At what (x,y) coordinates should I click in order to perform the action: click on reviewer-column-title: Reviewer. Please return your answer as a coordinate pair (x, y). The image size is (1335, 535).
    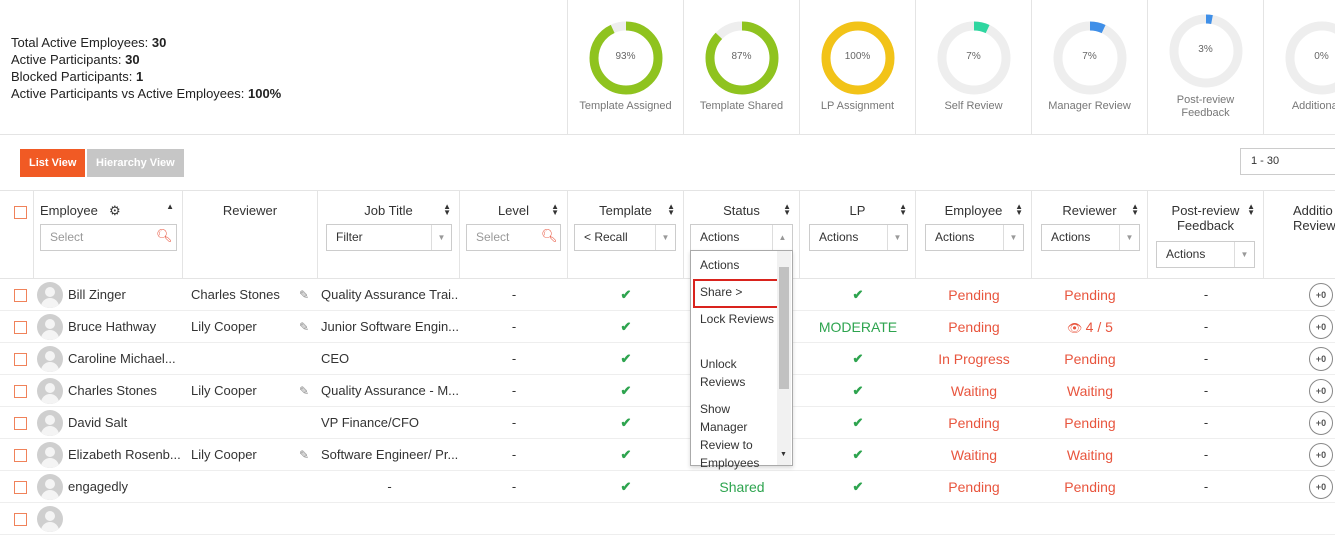
    Looking at the image, I should click on (250, 210).